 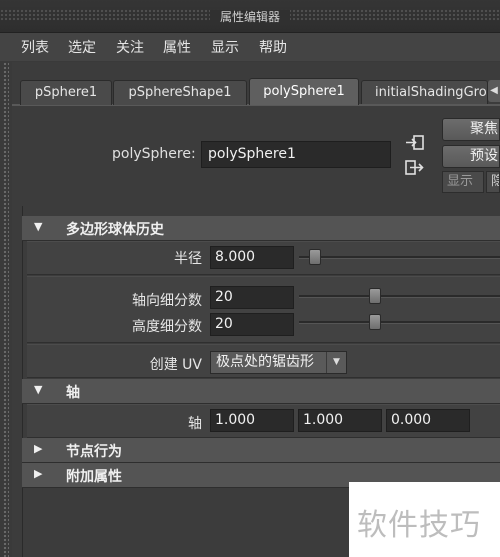 I want to click on subdiv-height-field: 20, so click(x=252, y=324).